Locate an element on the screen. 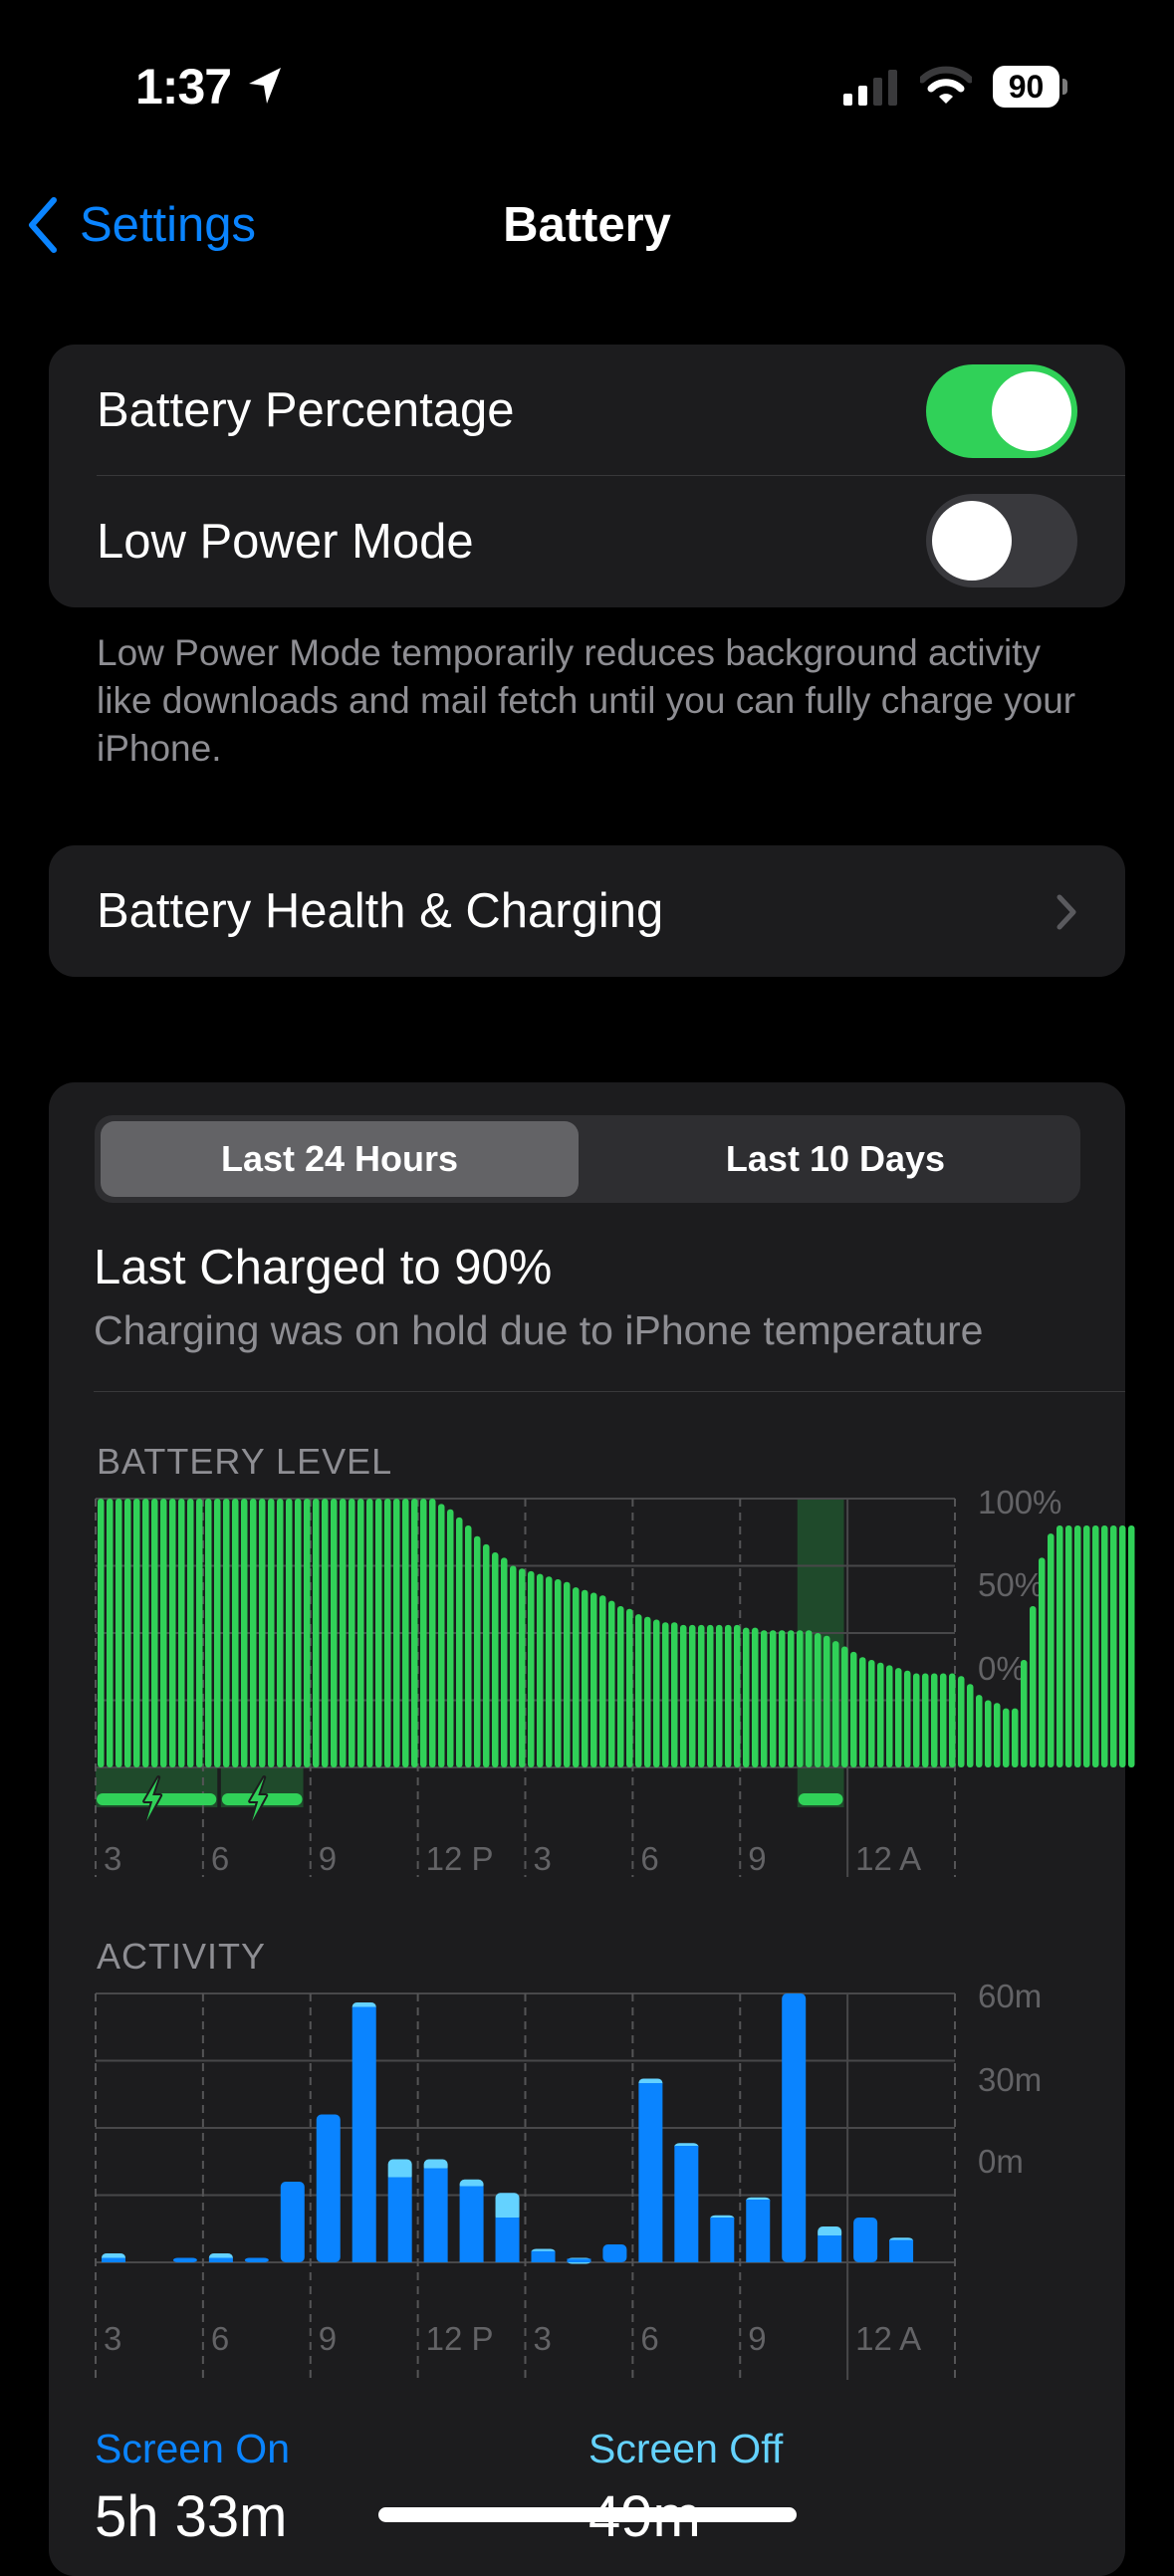  last-charged-title: Last Charged to 90% is located at coordinates (323, 1267).